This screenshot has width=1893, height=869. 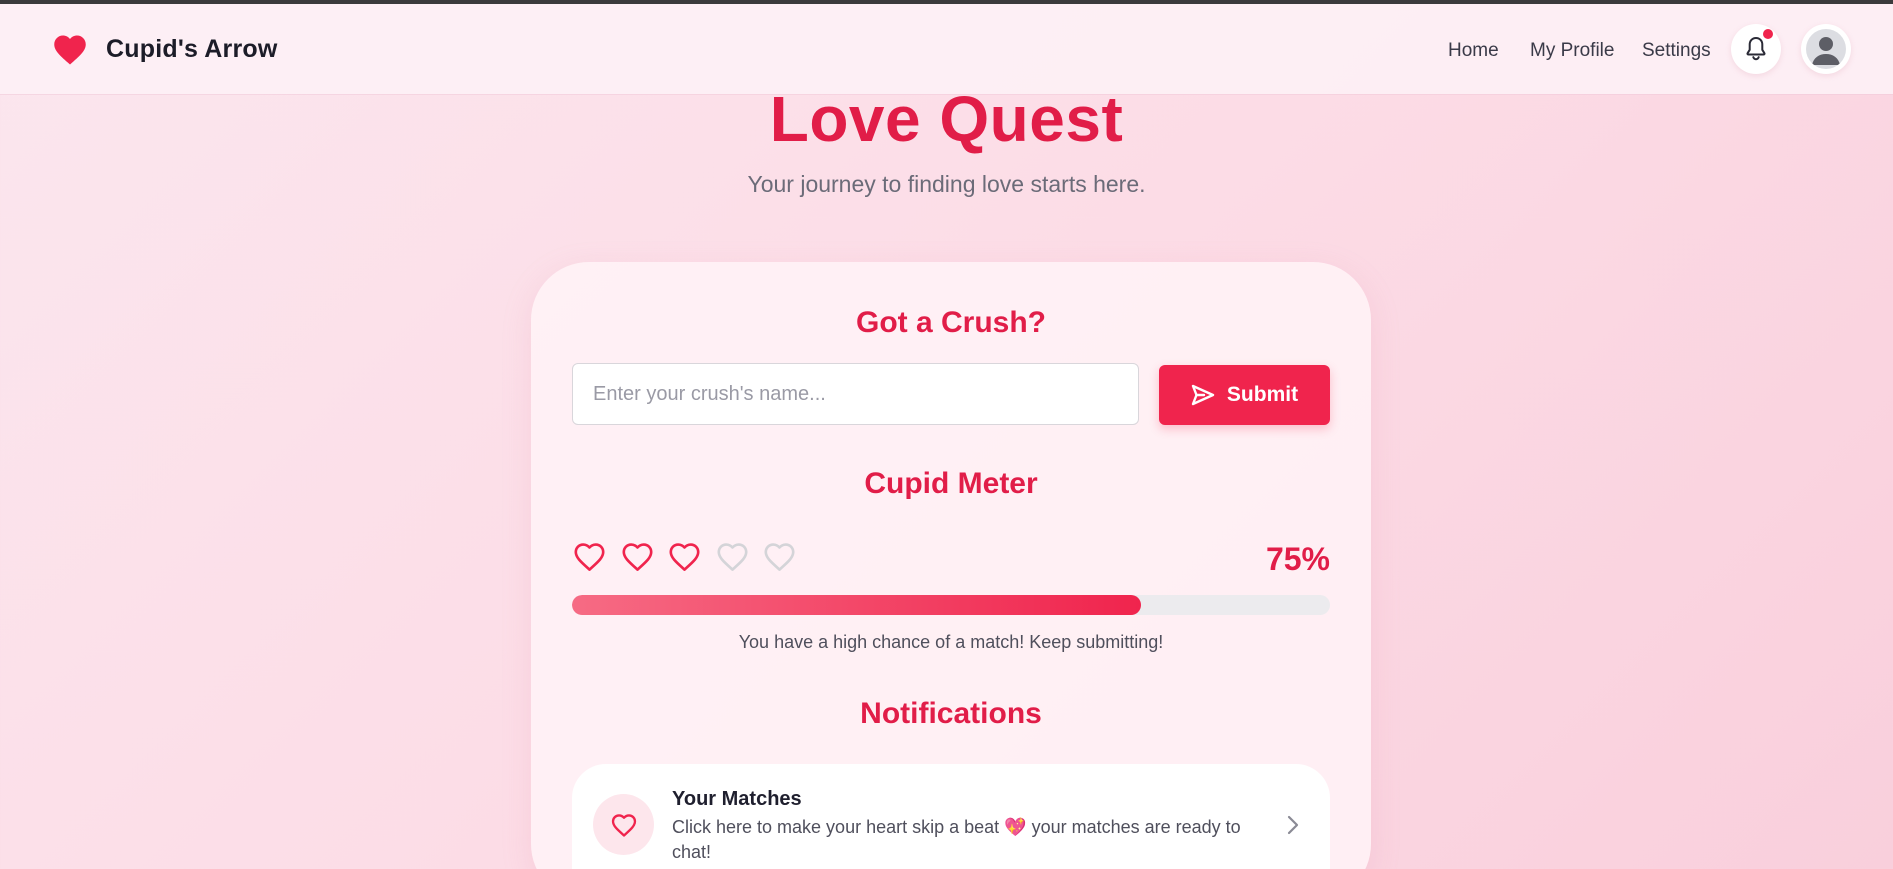 What do you see at coordinates (737, 799) in the screenshot?
I see `notification-title: Your Matches` at bounding box center [737, 799].